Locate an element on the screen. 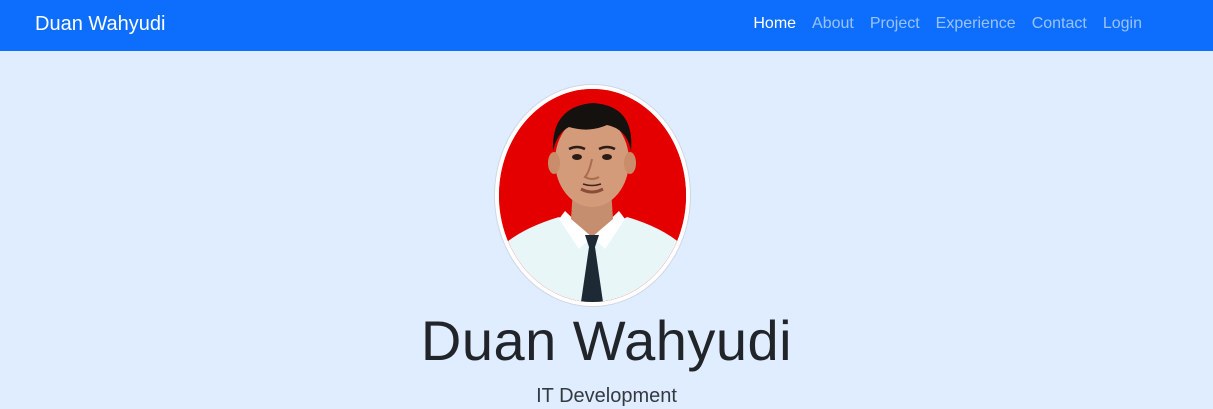 This screenshot has height=409, width=1213. brand-link: Duan Wahyudi is located at coordinates (100, 24).